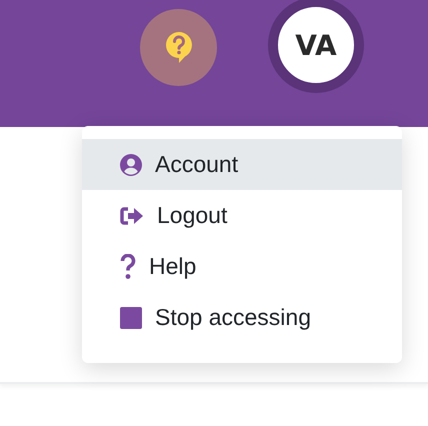 The width and height of the screenshot is (428, 426). I want to click on help-icon, so click(178, 47).